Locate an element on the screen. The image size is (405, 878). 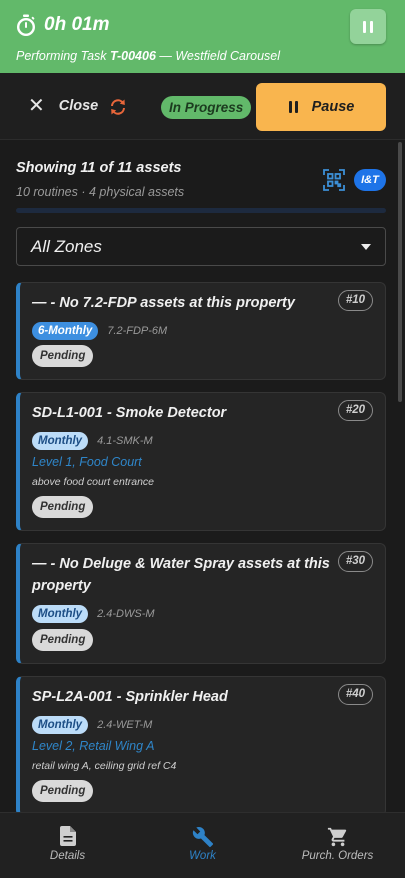
zone-select: All Zones is located at coordinates (201, 246).